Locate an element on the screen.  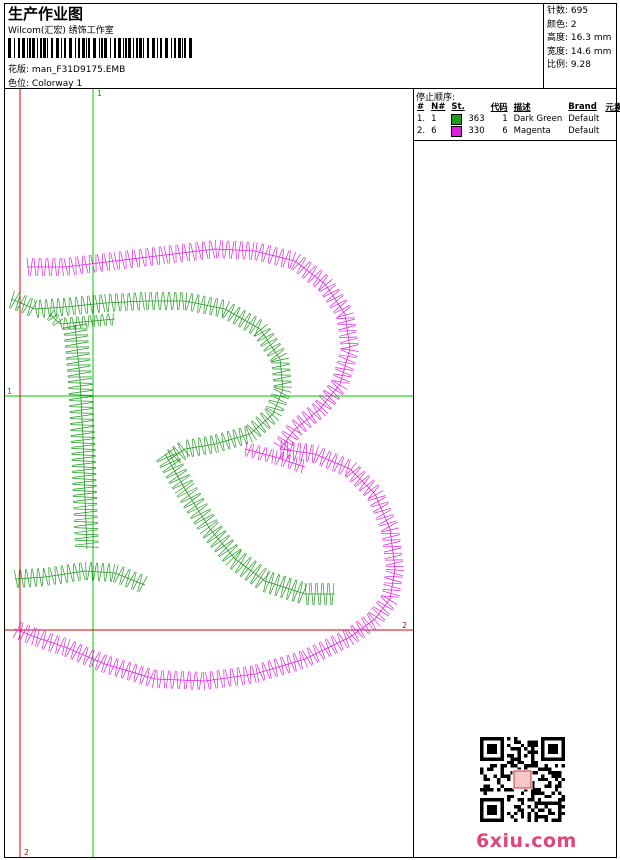
stat-width: 宽度: 14.6 mm is located at coordinates (579, 53).